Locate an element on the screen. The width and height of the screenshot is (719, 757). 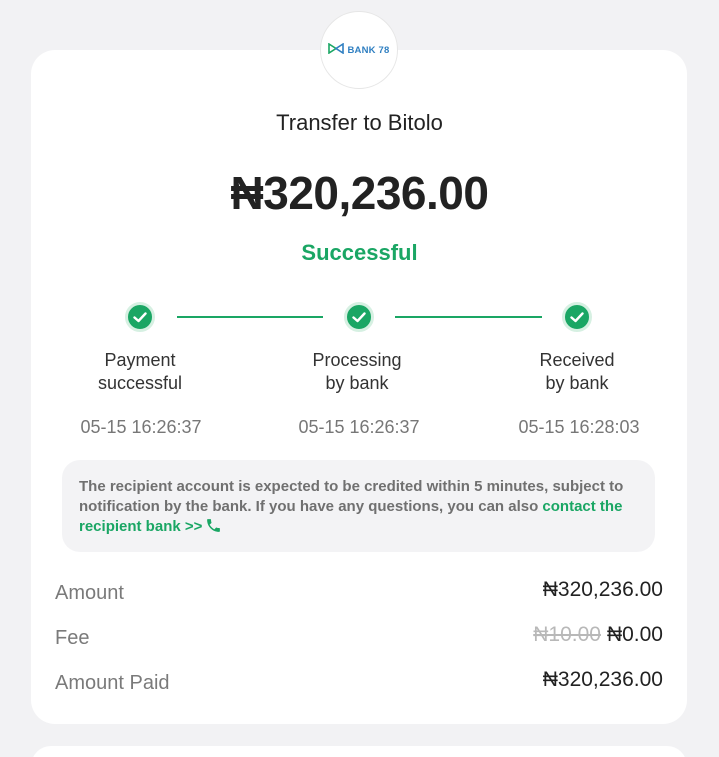
step-processing-time: 05-15 16:26:37 is located at coordinates (359, 427).